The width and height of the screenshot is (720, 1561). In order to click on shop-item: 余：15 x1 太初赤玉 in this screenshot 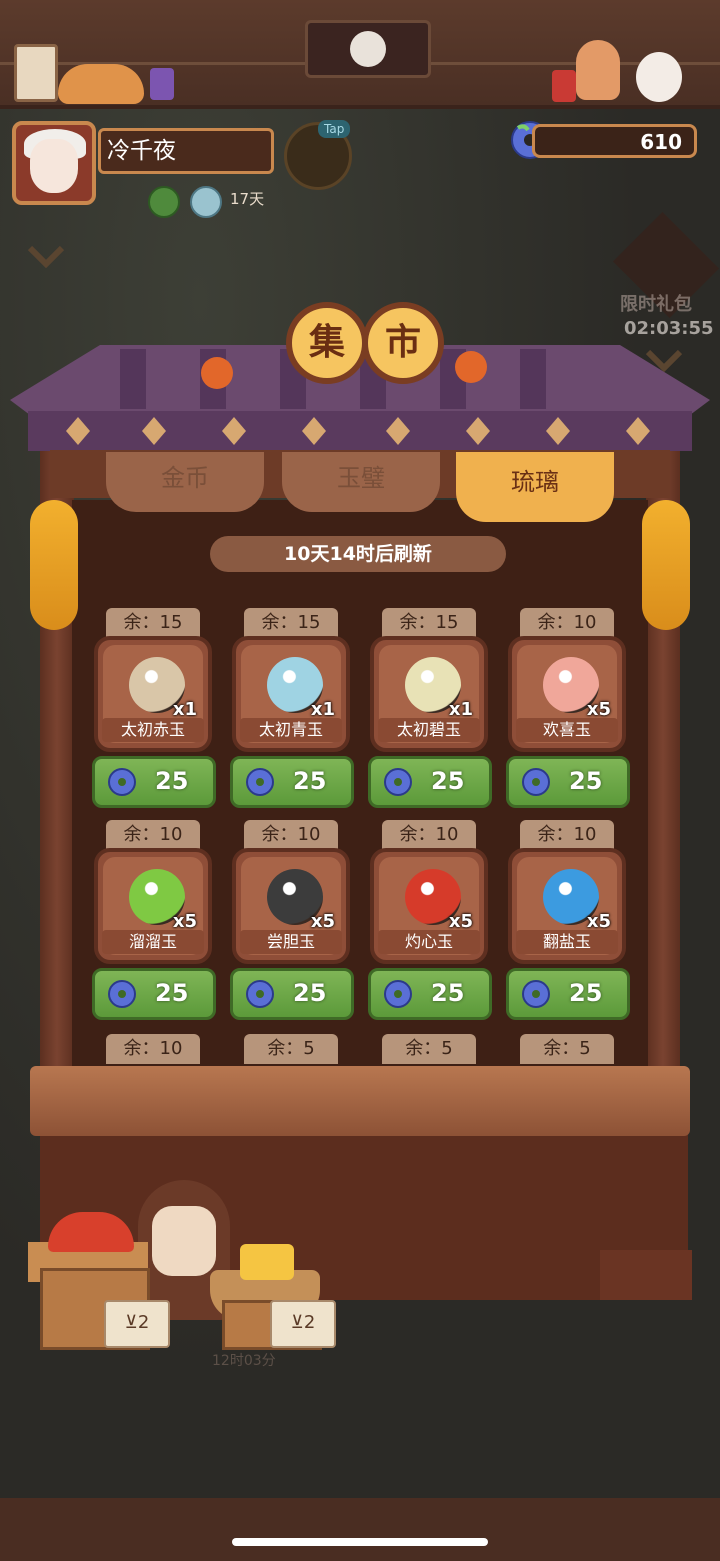, I will do `click(153, 680)`.